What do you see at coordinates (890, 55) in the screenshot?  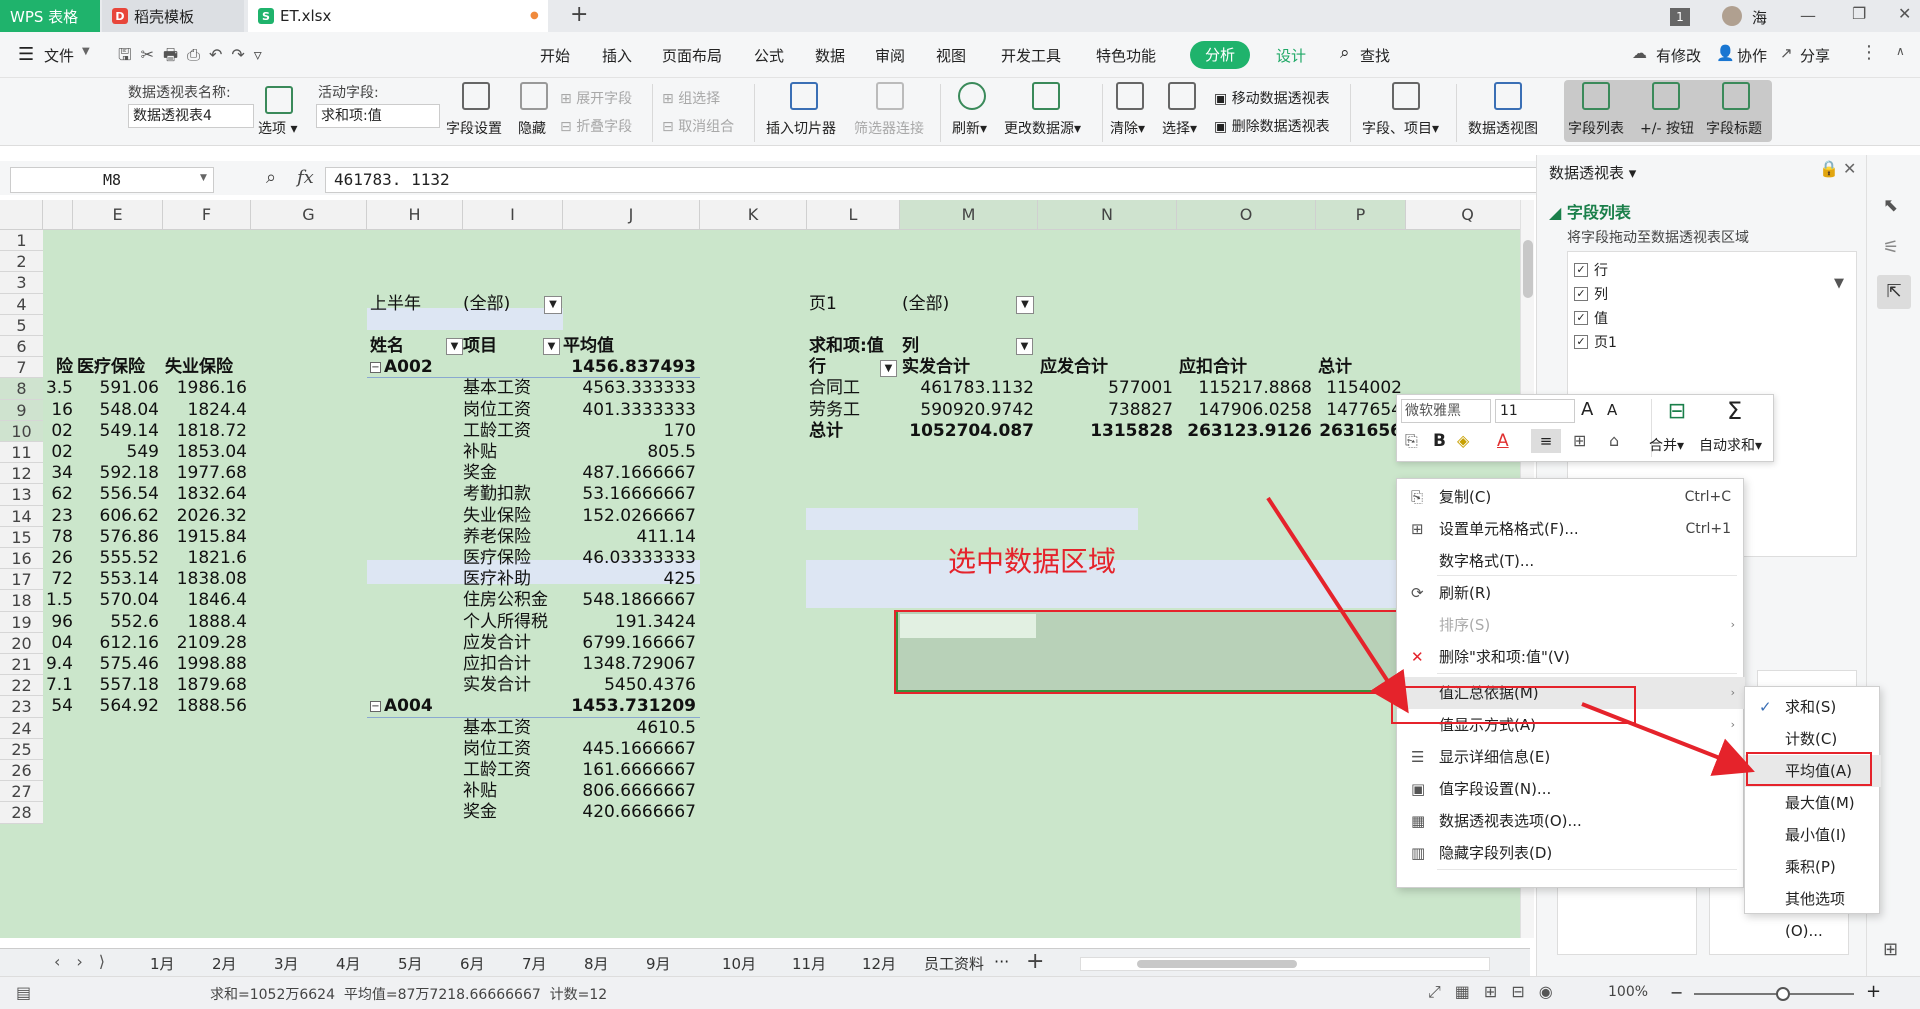 I see `menu-review: 审阅` at bounding box center [890, 55].